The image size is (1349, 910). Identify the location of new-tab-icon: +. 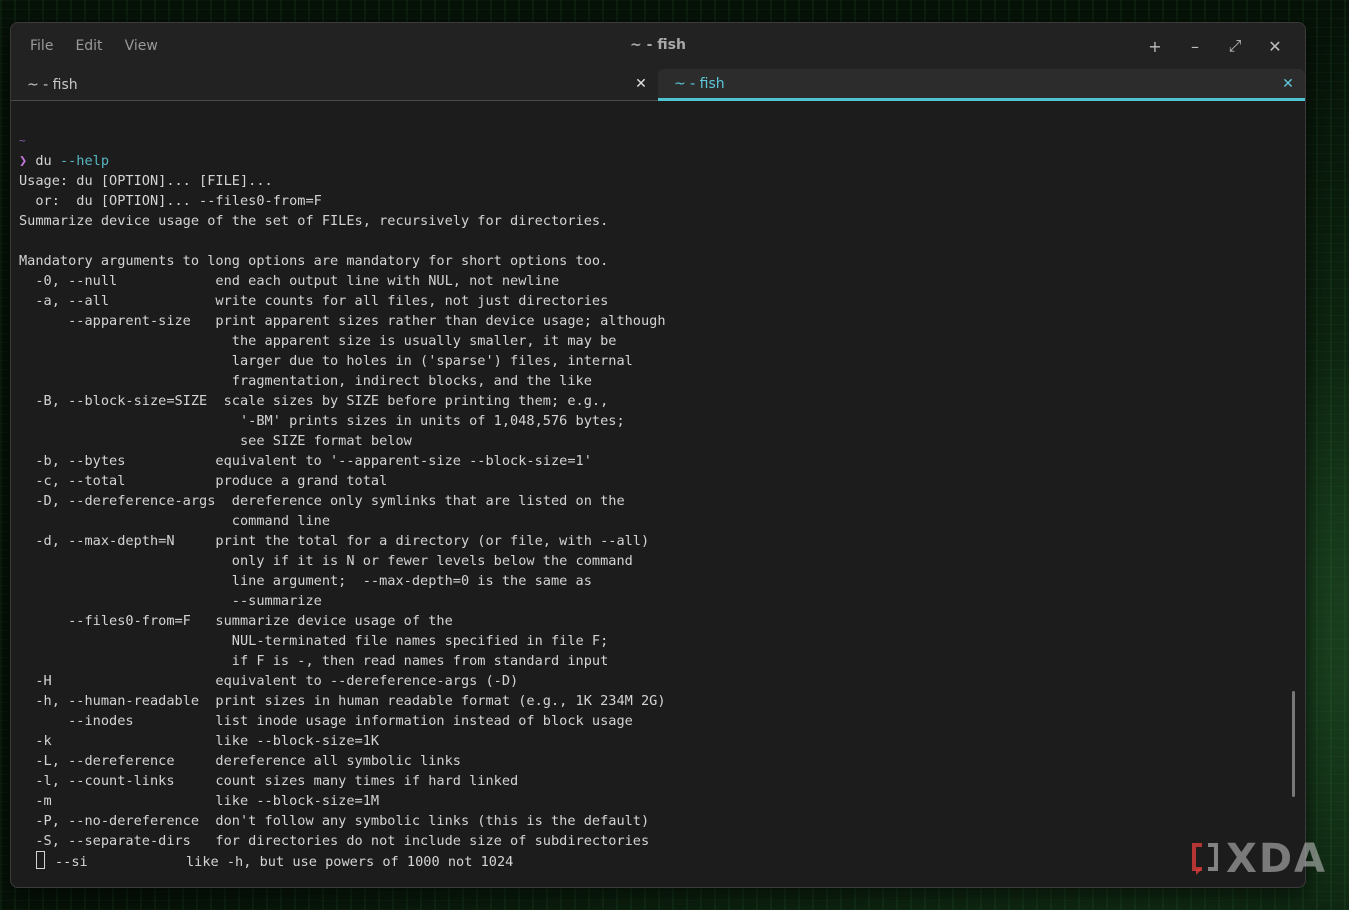
(1155, 46).